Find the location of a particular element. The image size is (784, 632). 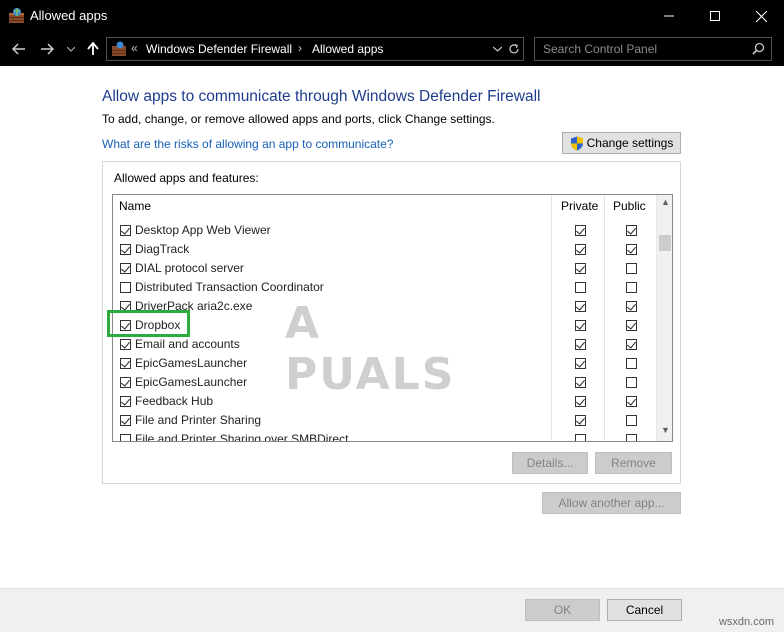

maximize-icon is located at coordinates (715, 16).